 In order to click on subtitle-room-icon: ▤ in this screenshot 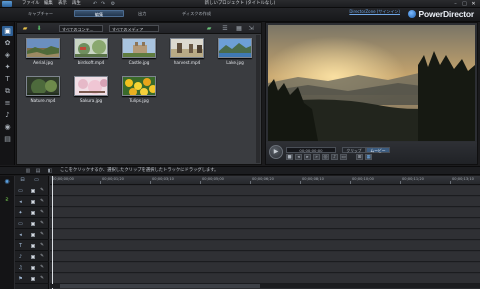, I will do `click(7, 139)`.